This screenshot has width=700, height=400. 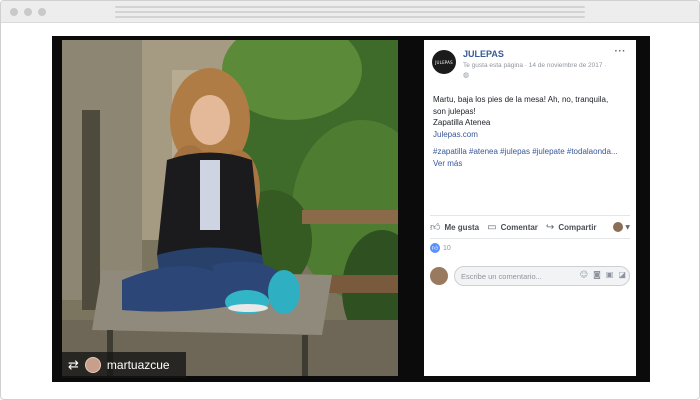 I want to click on post-actions: 👍︎ Me gusta ▭ Comentar ↪ Compartir ▼, so click(x=530, y=227).